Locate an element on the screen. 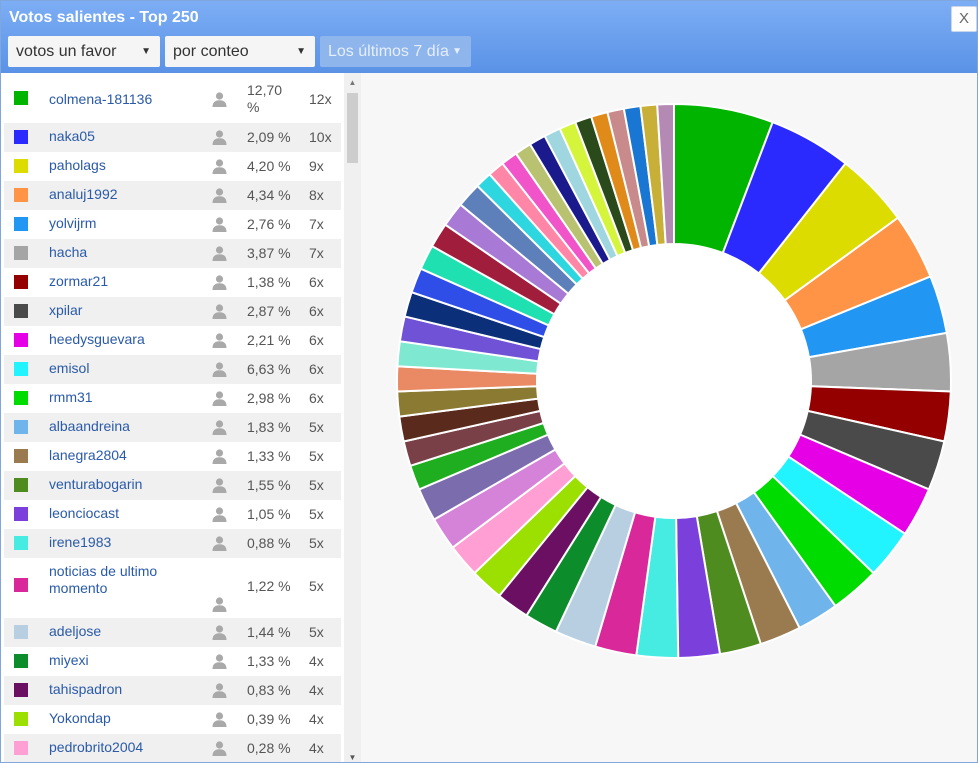  vote-percent: 3,87 % is located at coordinates (269, 253).